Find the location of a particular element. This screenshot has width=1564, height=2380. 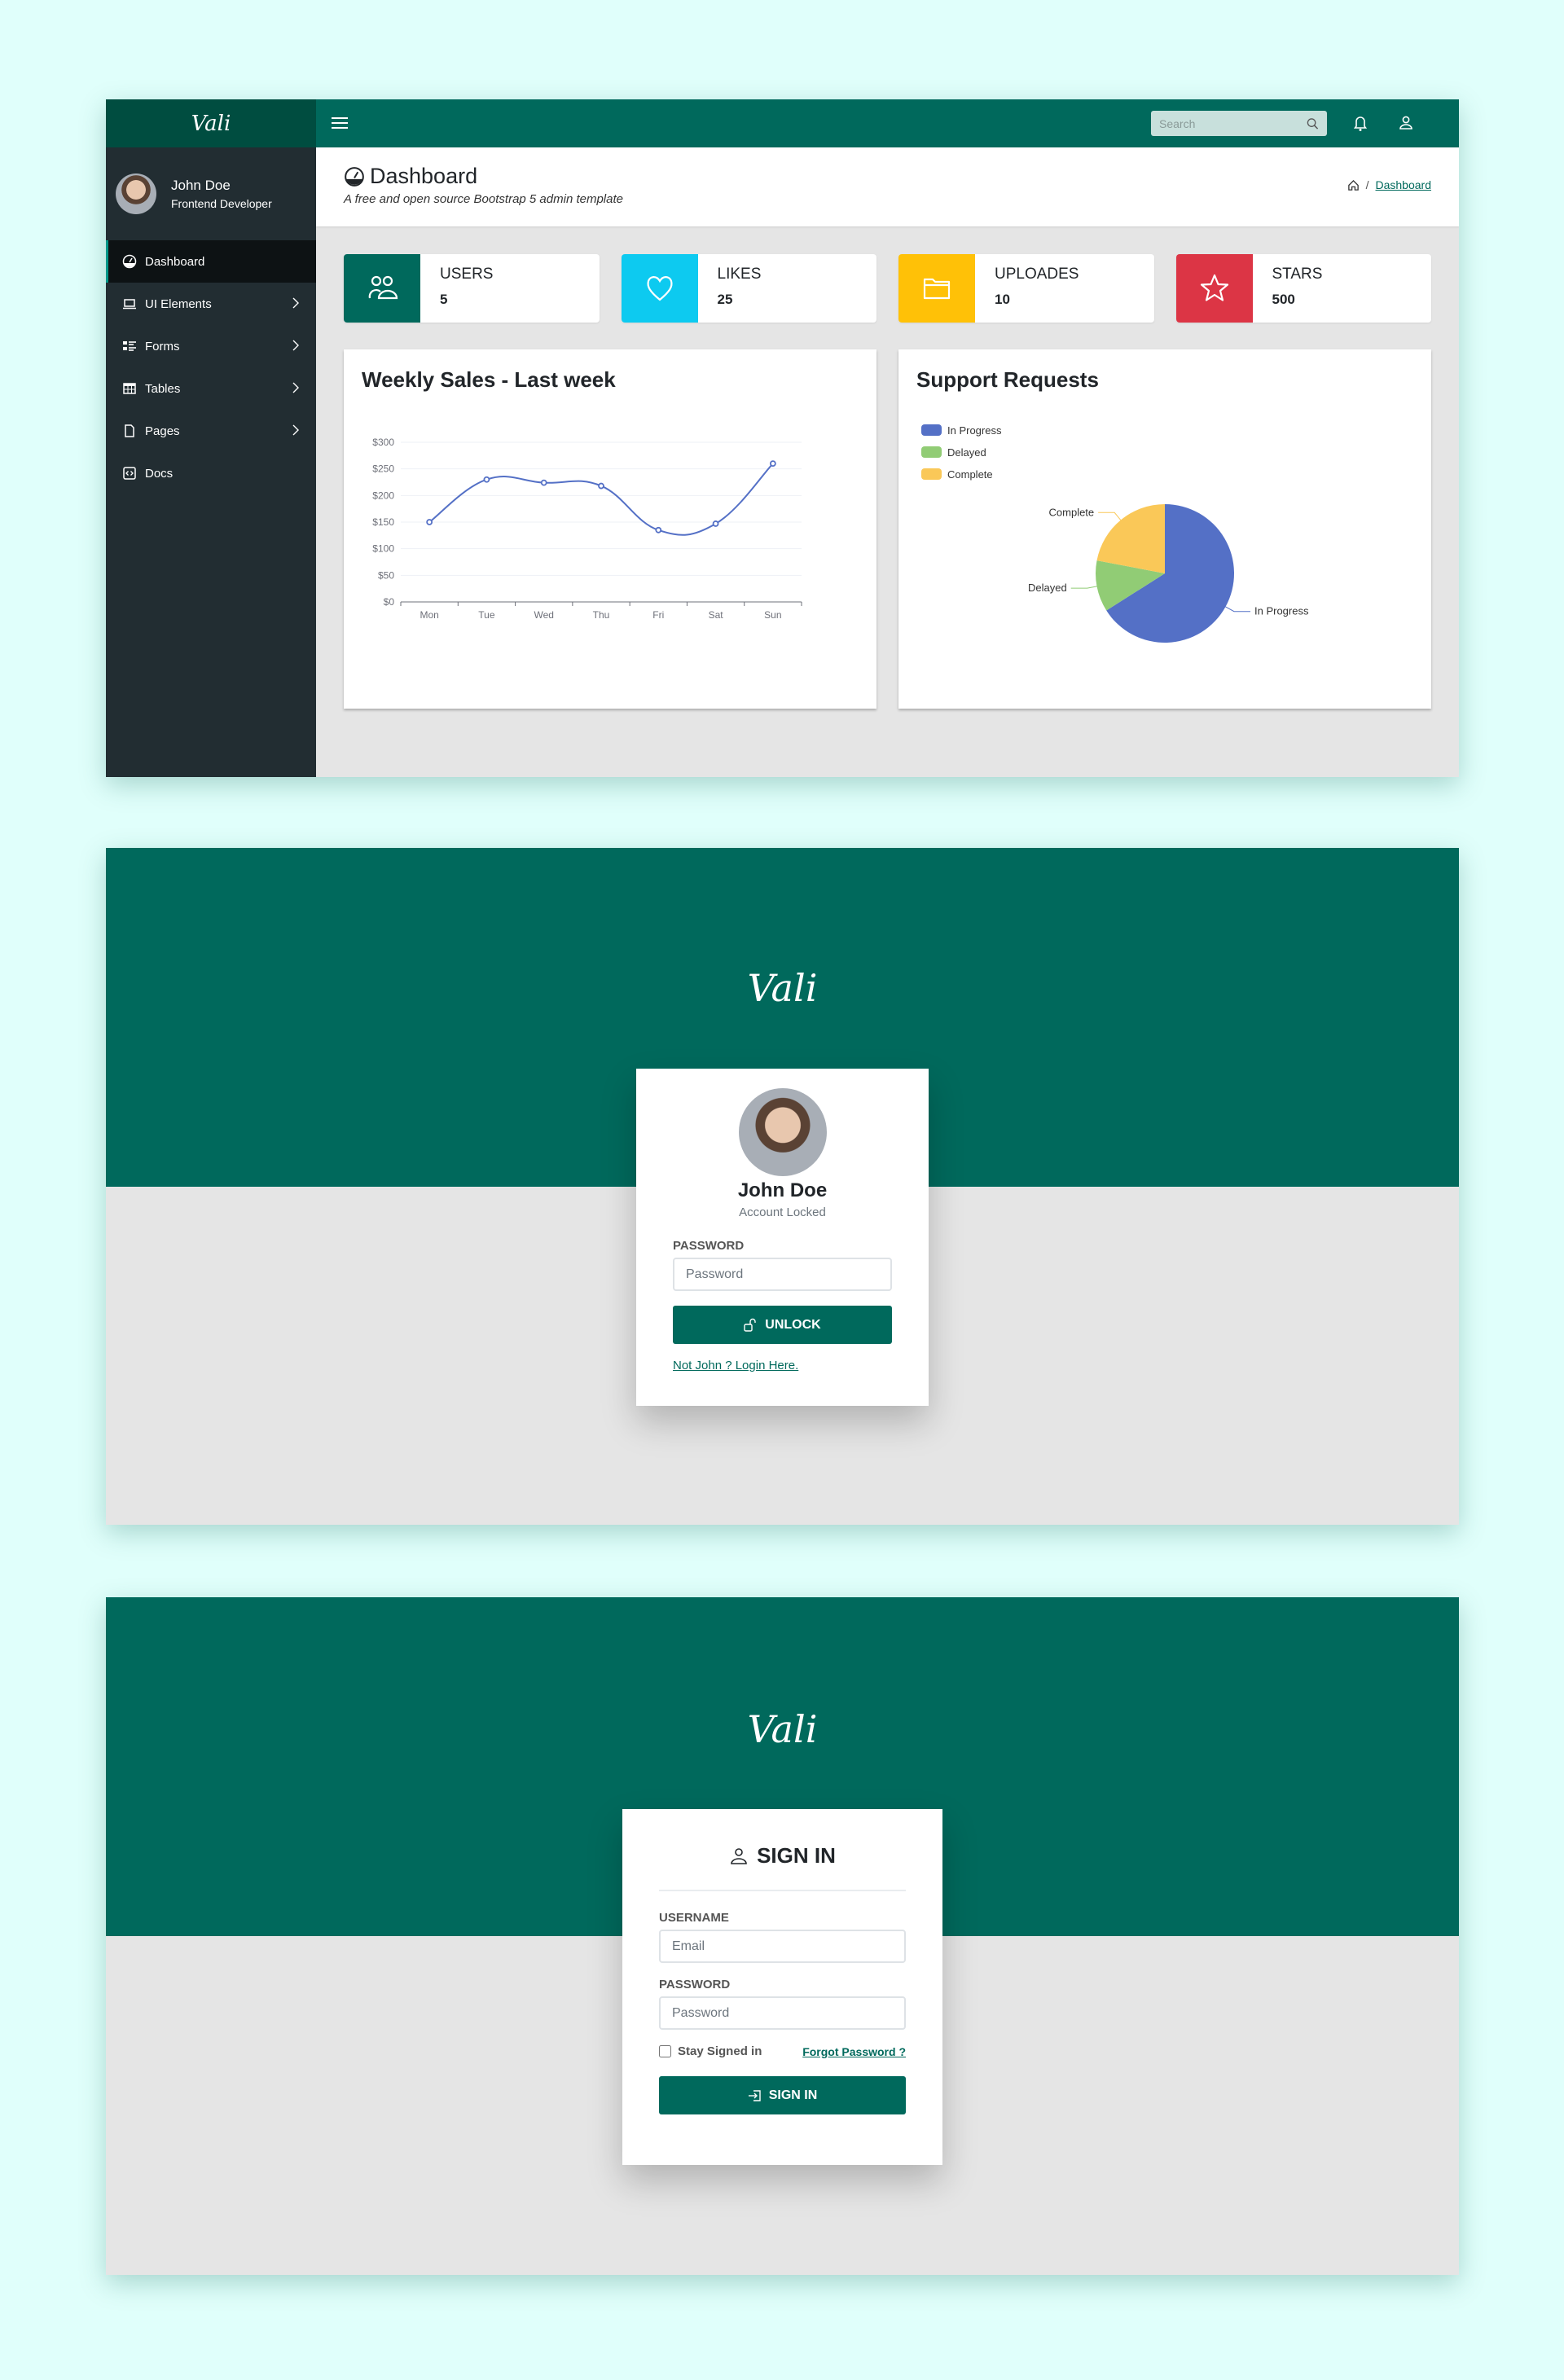

sign-in-label: SIGN IN is located at coordinates (793, 2095).